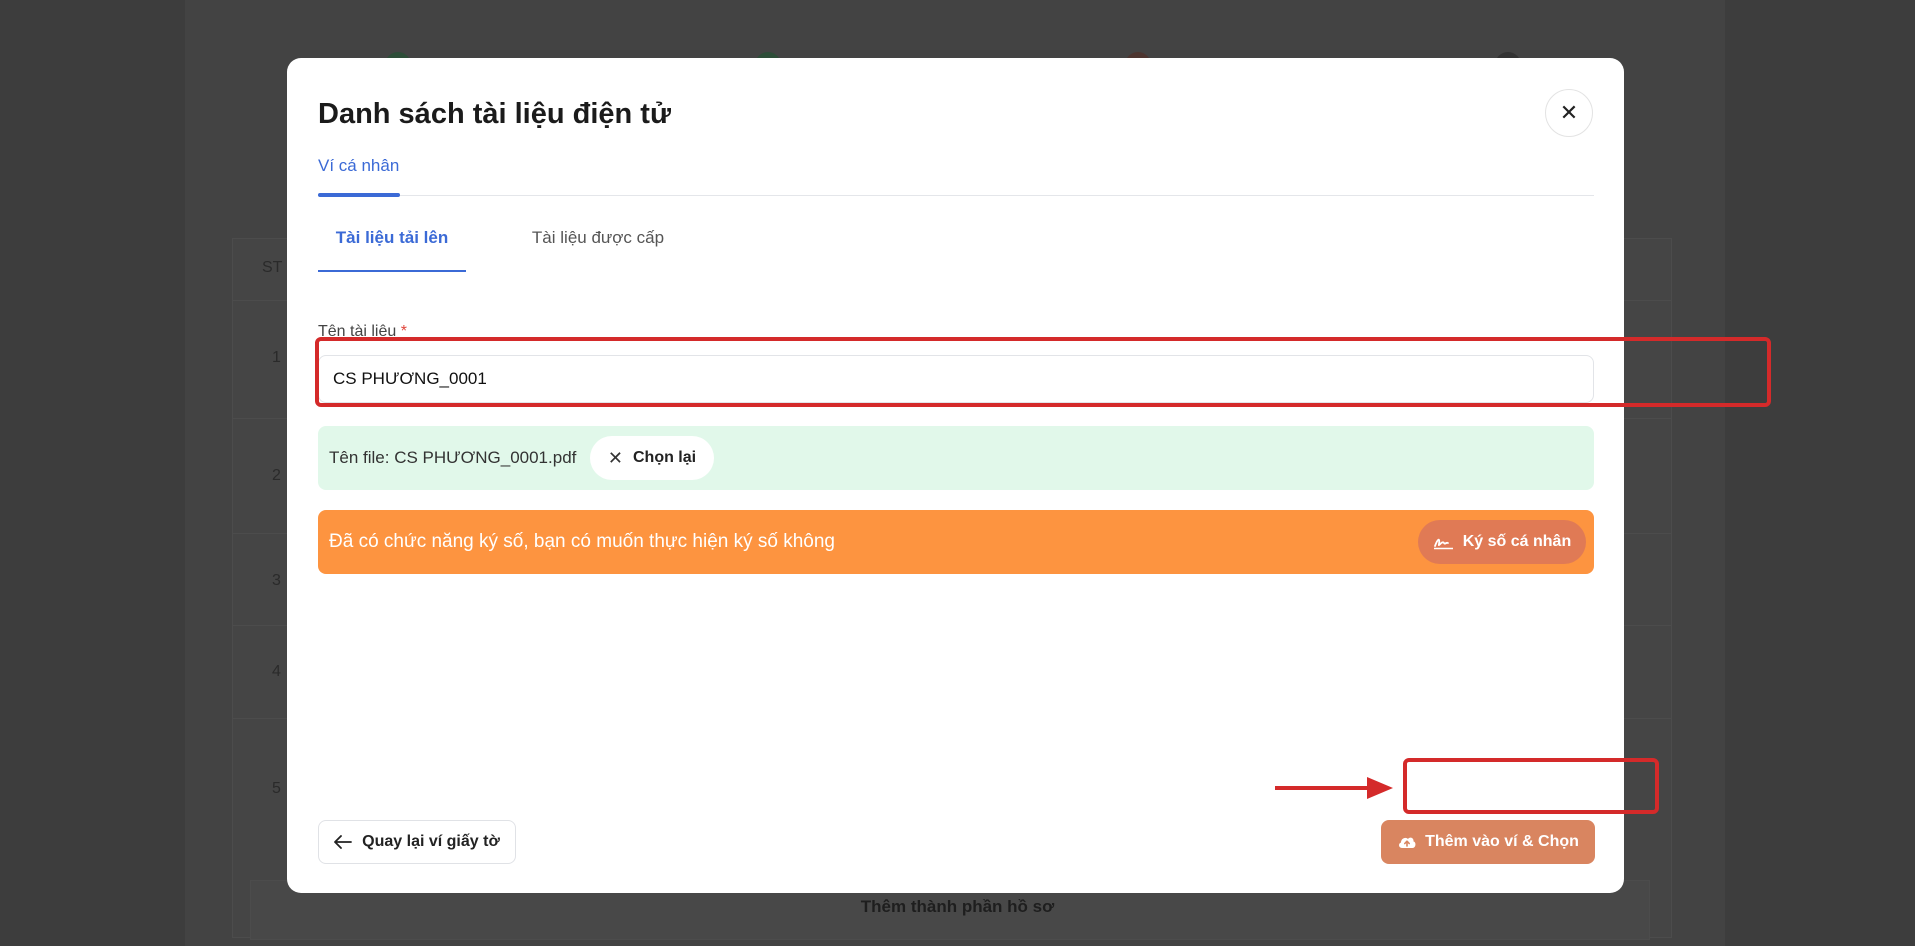 Image resolution: width=1915 pixels, height=946 pixels. What do you see at coordinates (1334, 788) in the screenshot?
I see `annotation-arrow-icon` at bounding box center [1334, 788].